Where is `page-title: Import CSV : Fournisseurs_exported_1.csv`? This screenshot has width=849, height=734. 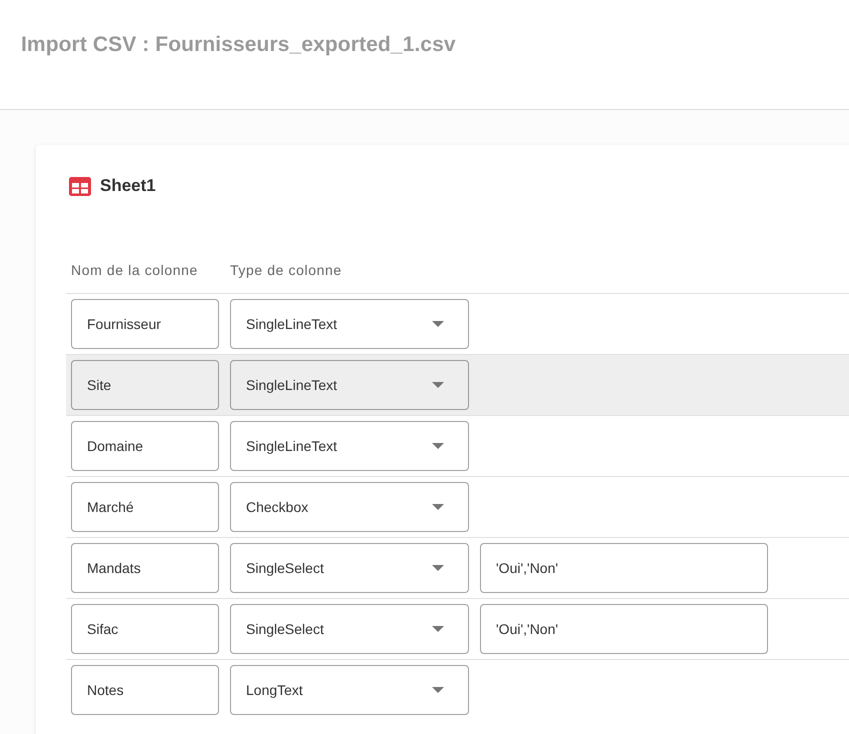
page-title: Import CSV : Fournisseurs_exported_1.csv is located at coordinates (238, 45).